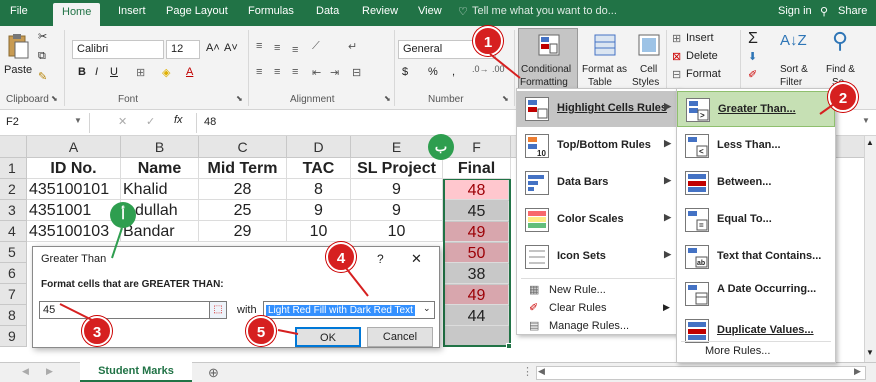  I want to click on arrow-alif, so click(117, 243).